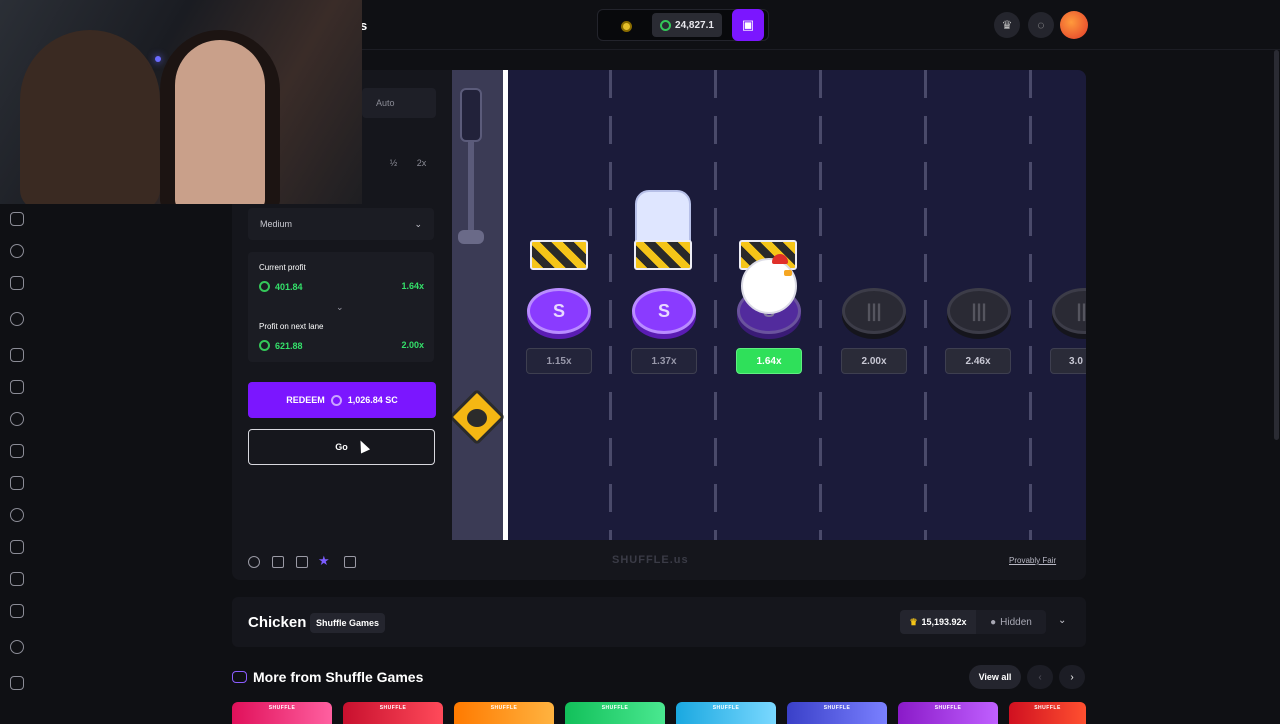 The image size is (1280, 724). I want to click on gift-icon, so click(17, 483).